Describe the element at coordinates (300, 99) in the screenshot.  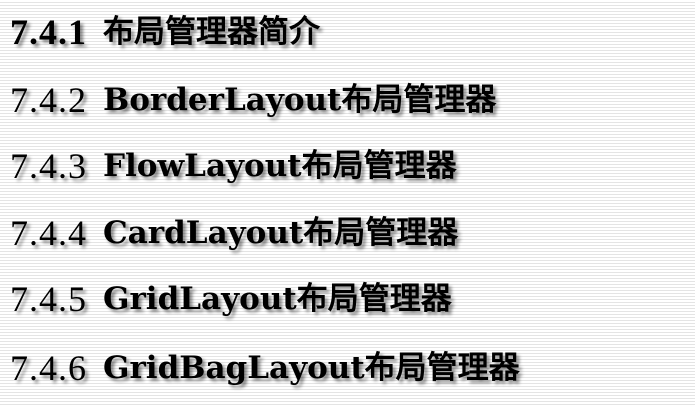
I see `section-title: BorderLayout布局管理器` at that location.